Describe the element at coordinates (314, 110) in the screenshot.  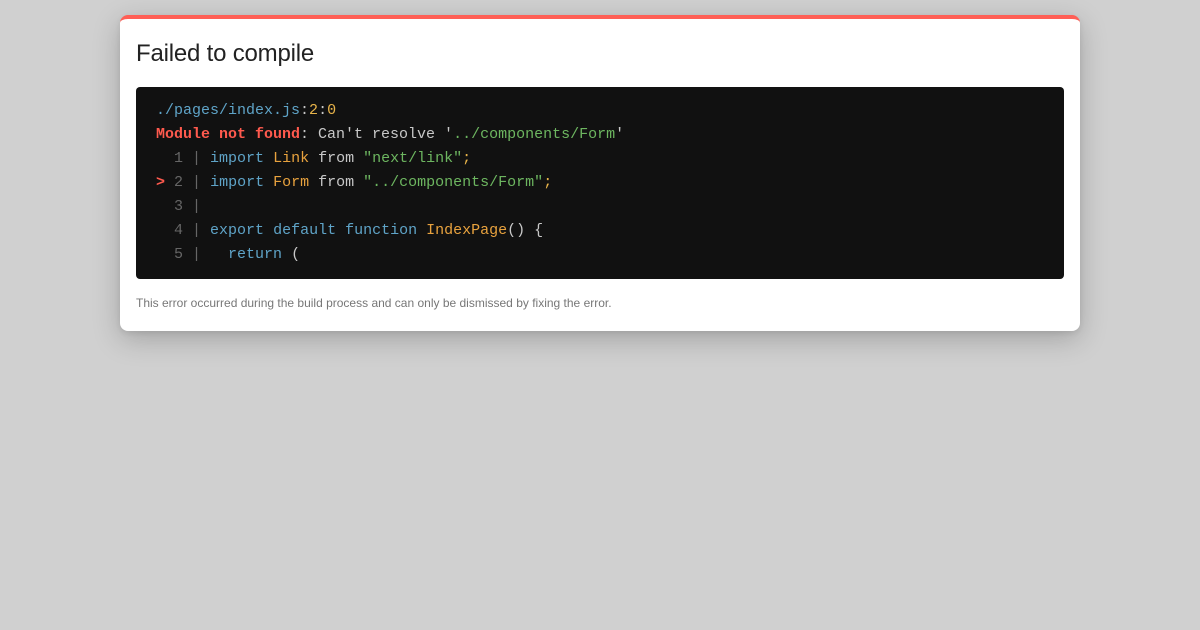
I see `error-line-number: 2` at that location.